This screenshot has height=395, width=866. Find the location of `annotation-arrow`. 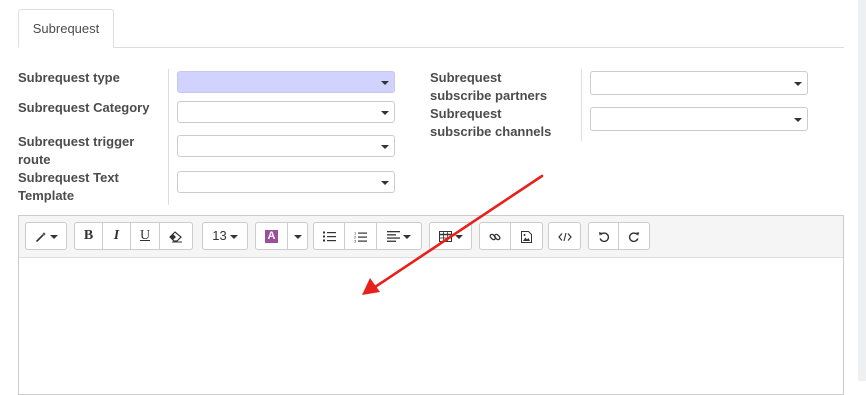

annotation-arrow is located at coordinates (453, 234).